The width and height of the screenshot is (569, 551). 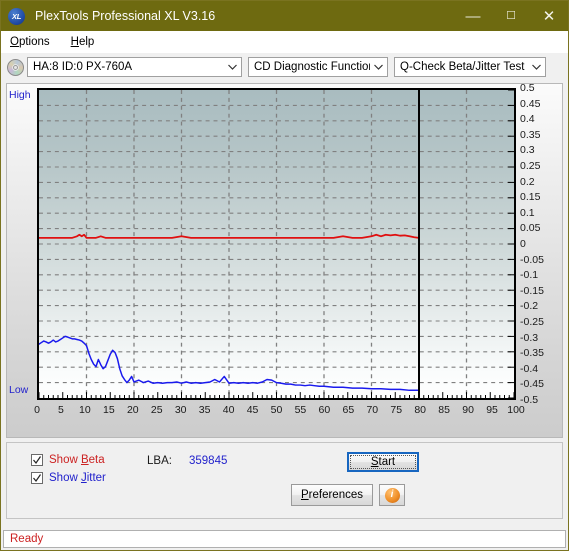 What do you see at coordinates (180, 410) in the screenshot?
I see `x-tick-label: 30` at bounding box center [180, 410].